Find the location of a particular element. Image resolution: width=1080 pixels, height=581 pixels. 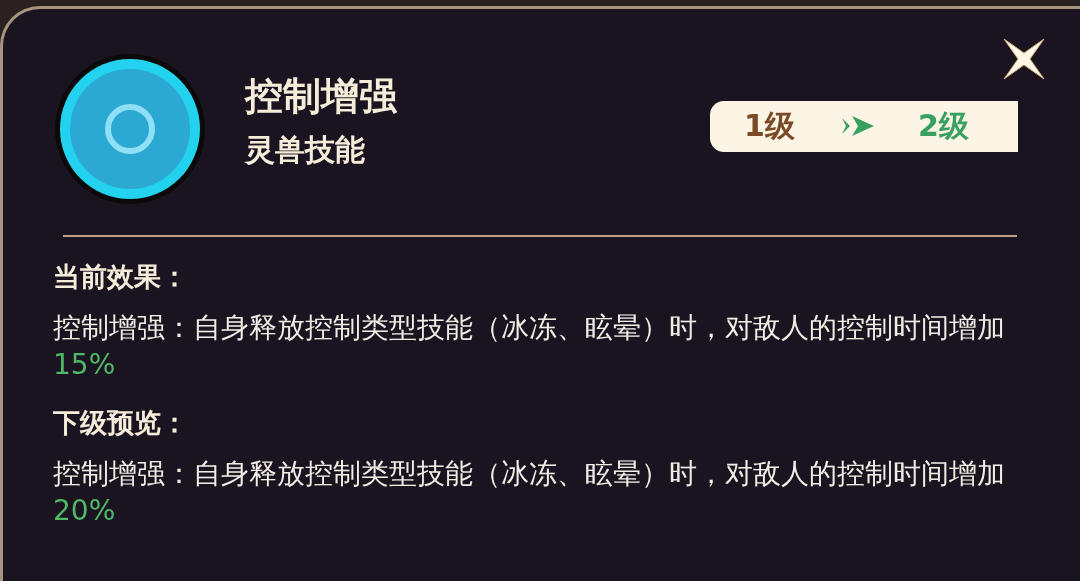

current-level: 1级 is located at coordinates (770, 125).